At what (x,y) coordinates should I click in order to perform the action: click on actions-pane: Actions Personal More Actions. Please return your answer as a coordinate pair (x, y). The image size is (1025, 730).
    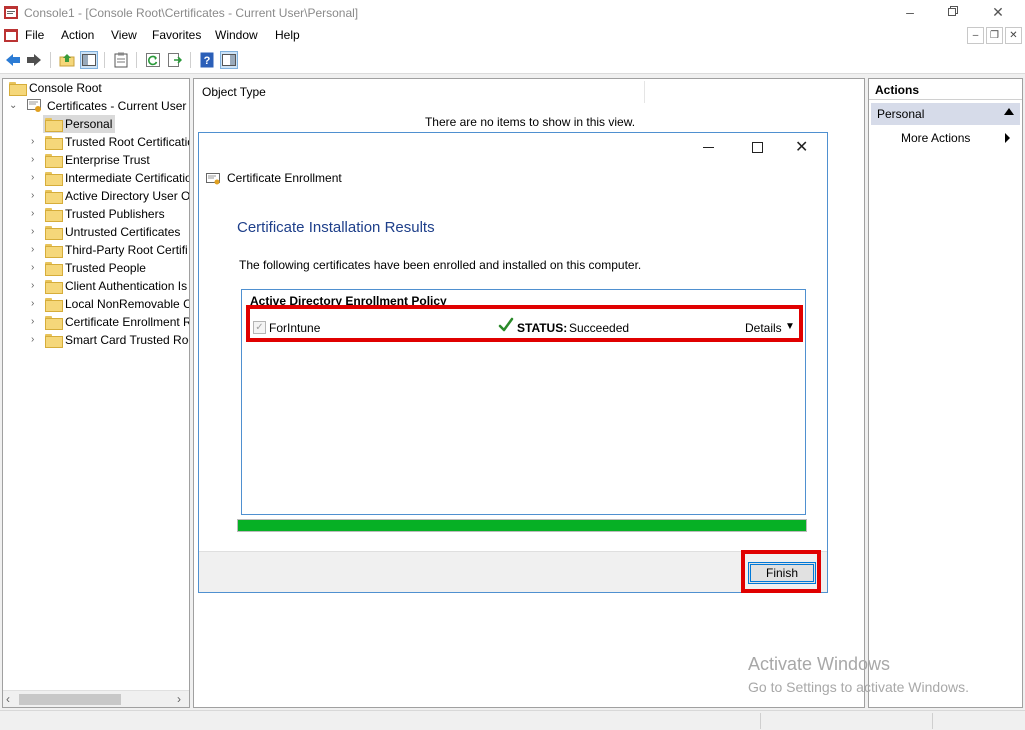
    Looking at the image, I should click on (945, 393).